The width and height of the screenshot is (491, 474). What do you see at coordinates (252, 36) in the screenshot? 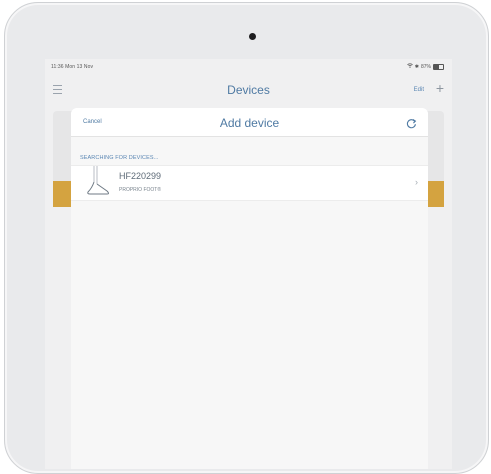
I see `front-camera` at bounding box center [252, 36].